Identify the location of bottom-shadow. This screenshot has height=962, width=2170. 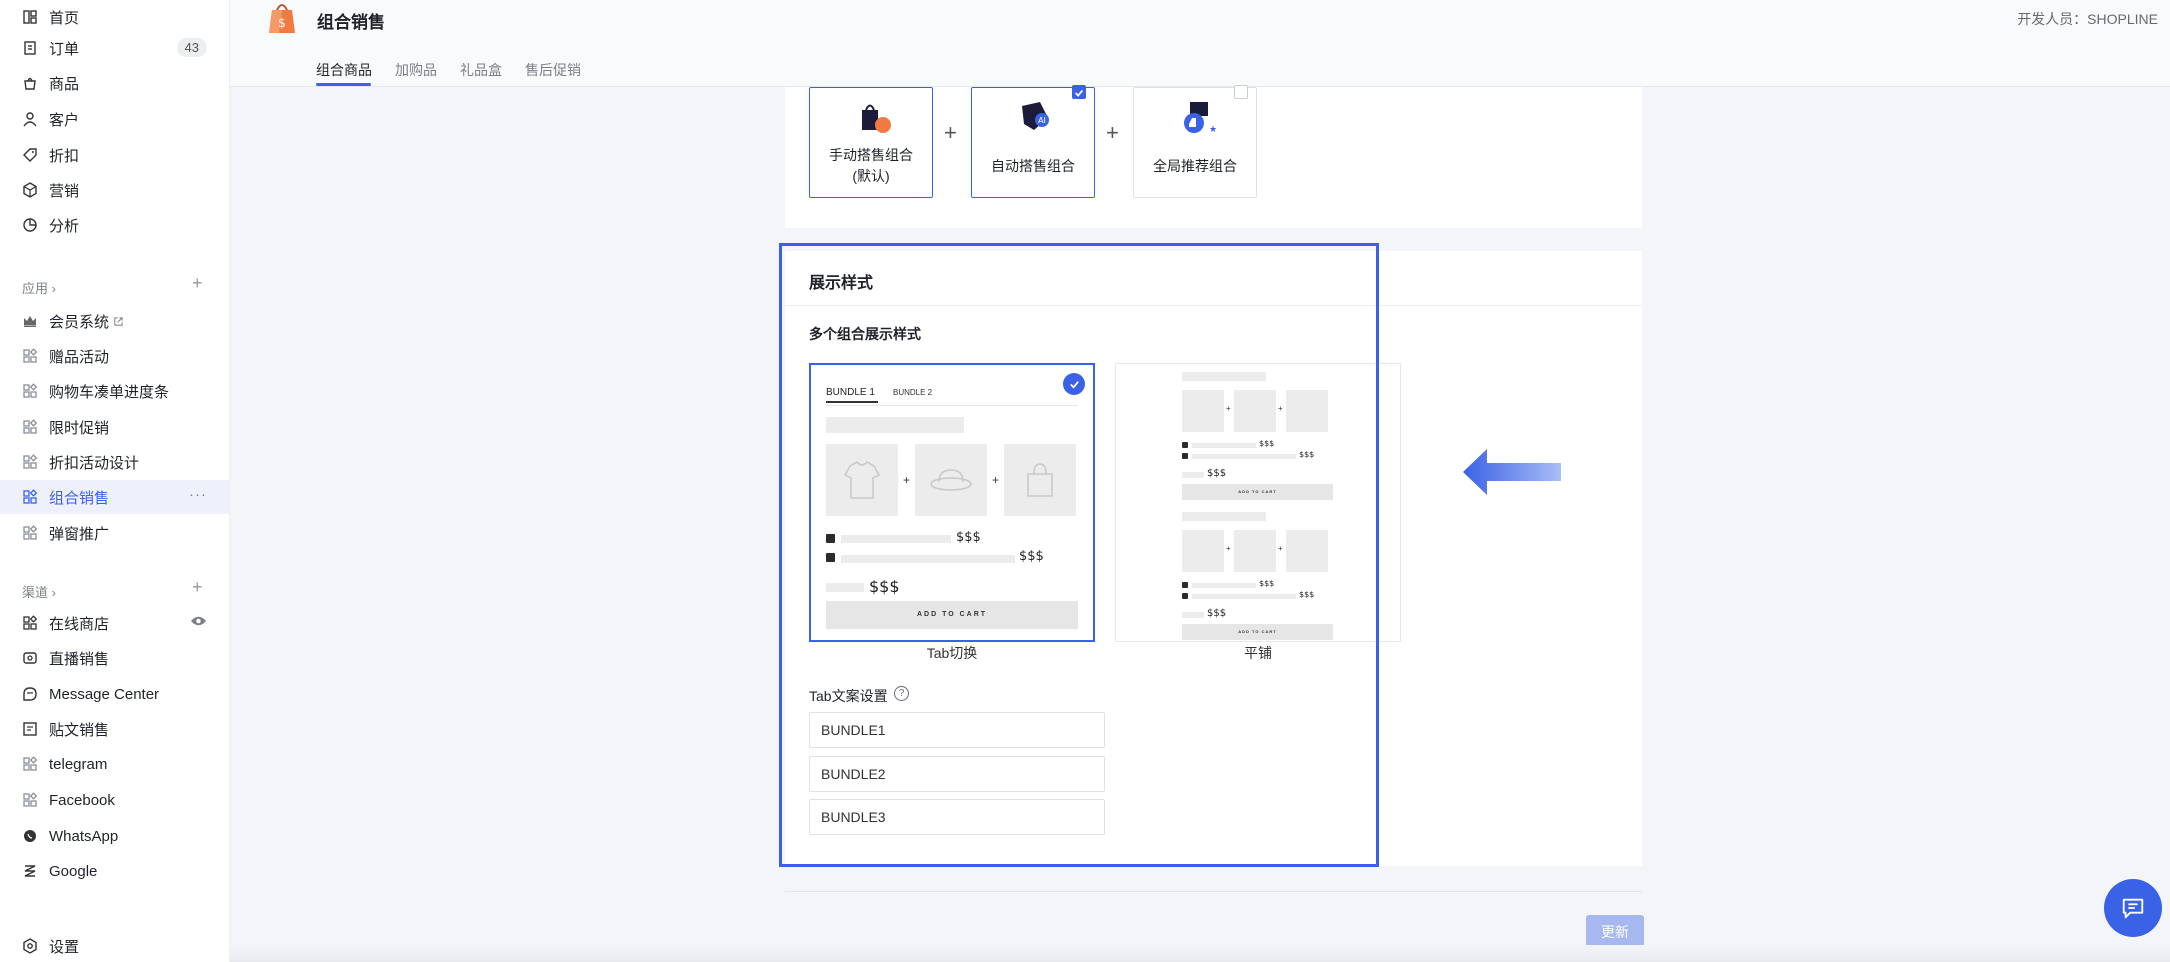
(1200, 953).